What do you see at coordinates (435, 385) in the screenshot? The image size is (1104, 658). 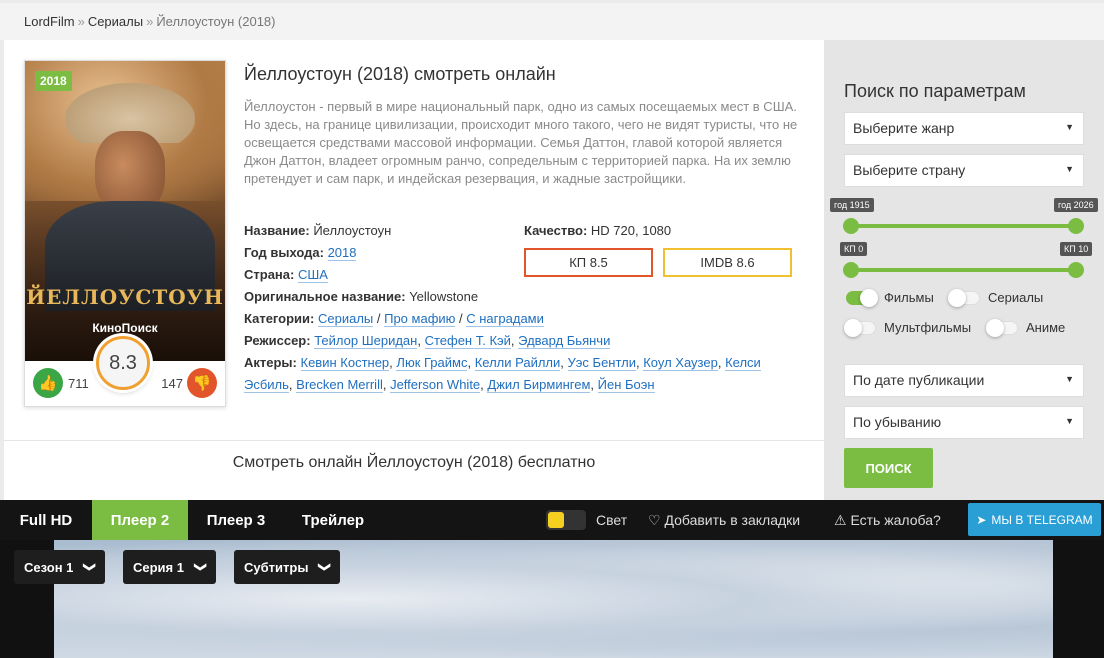 I see `actor-link: Jefferson White` at bounding box center [435, 385].